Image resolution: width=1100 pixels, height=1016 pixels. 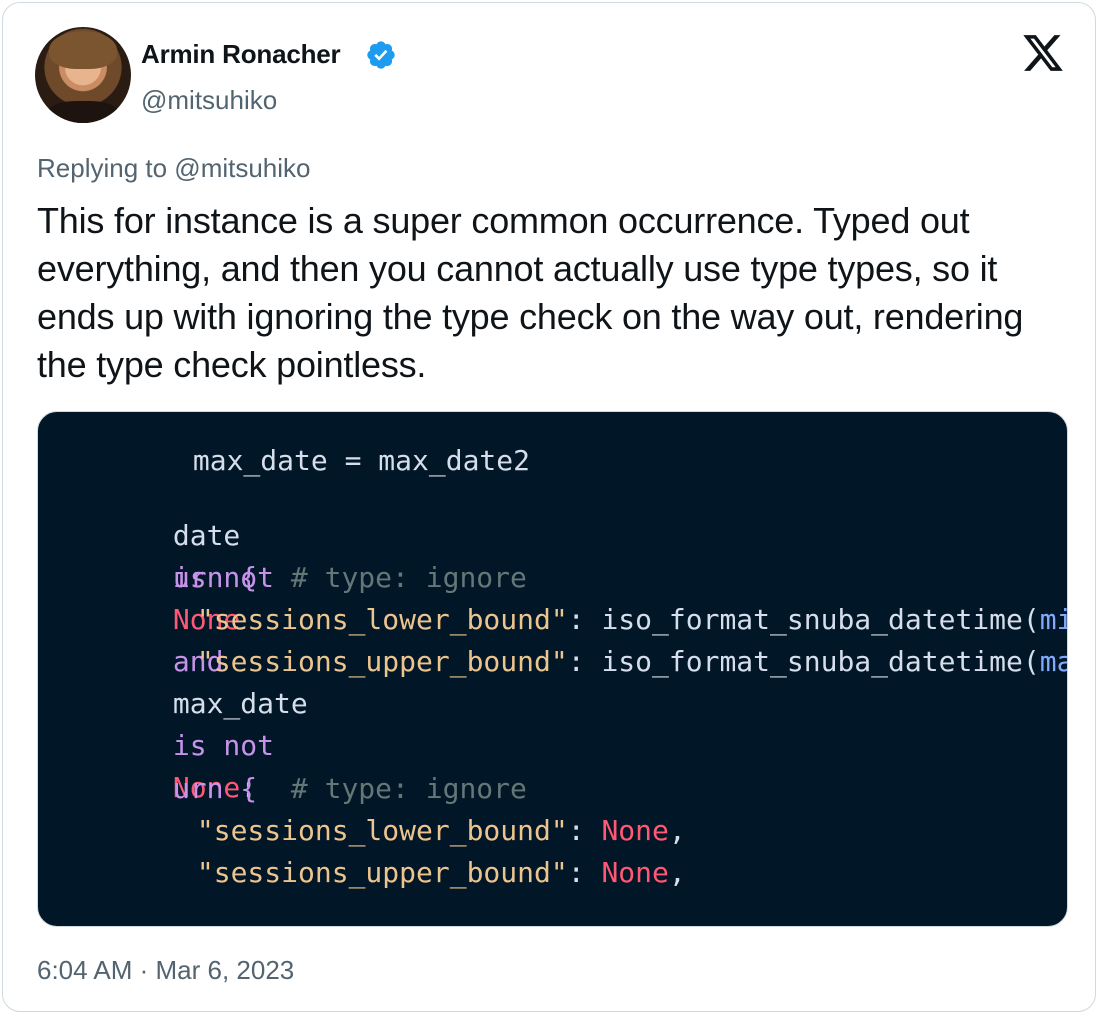 I want to click on code-token: ,, so click(x=677, y=872).